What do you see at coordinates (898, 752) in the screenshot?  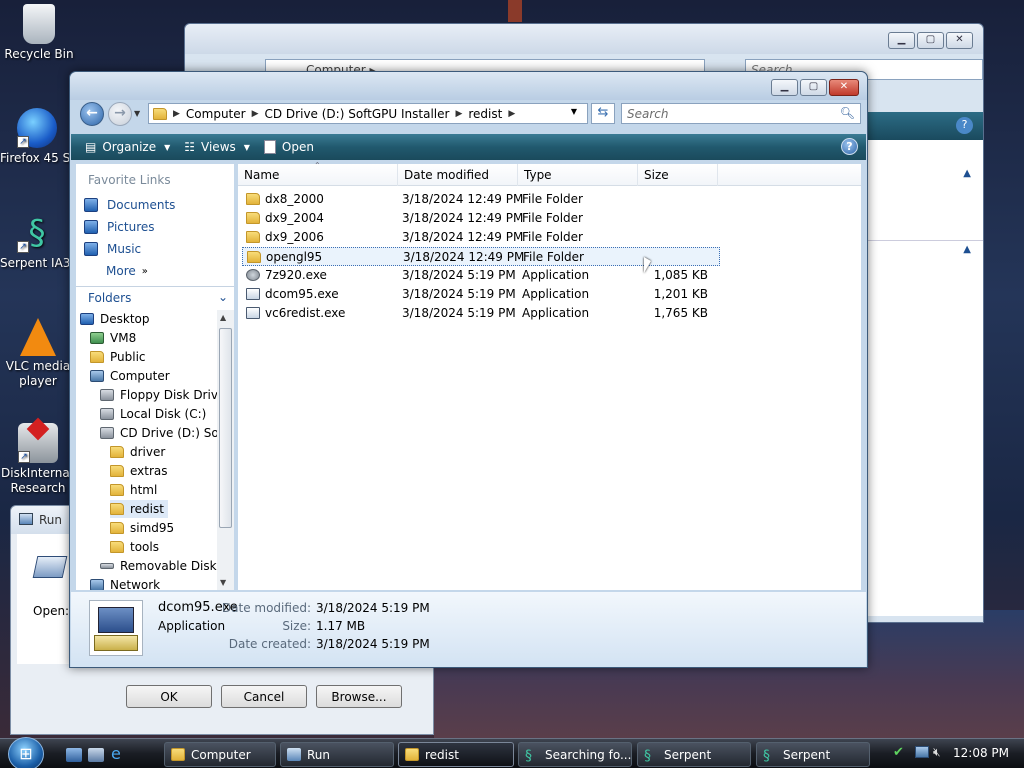 I see `safely-remove-hardware-icon: ✔` at bounding box center [898, 752].